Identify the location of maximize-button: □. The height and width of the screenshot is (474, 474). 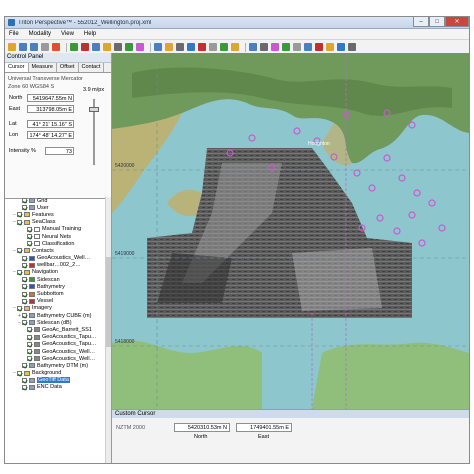
(437, 22).